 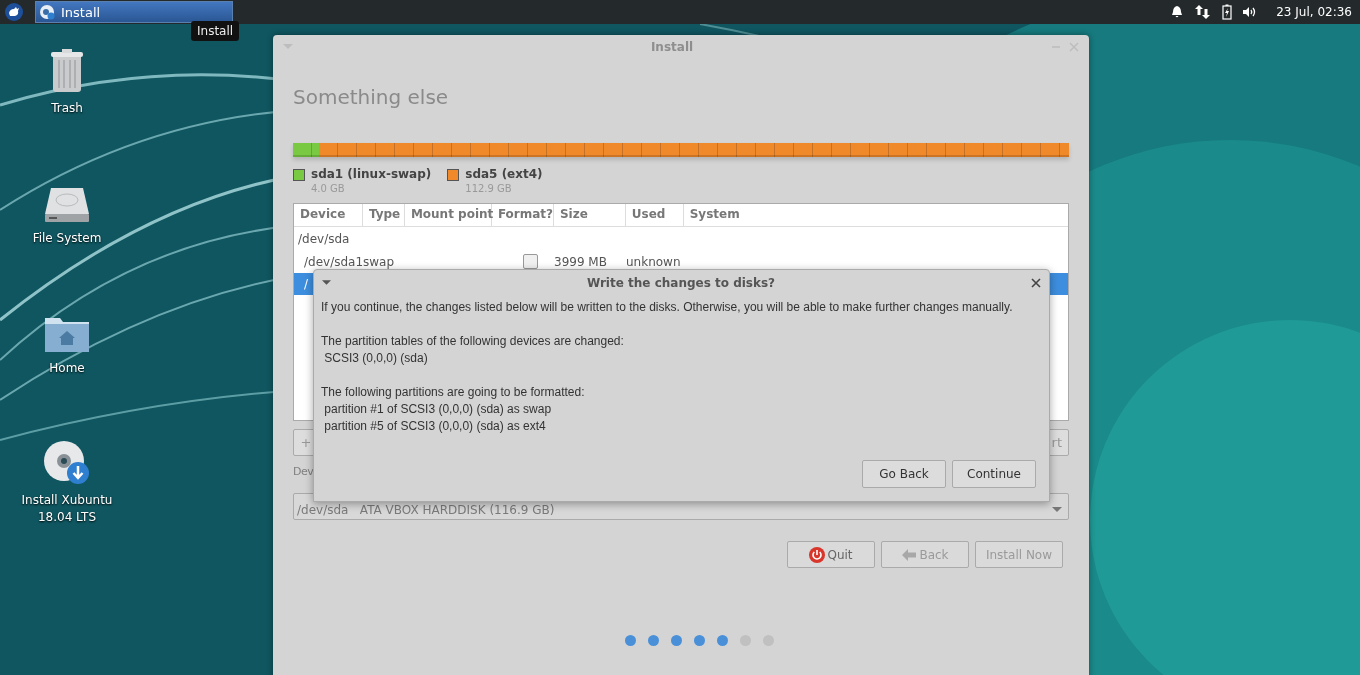 I want to click on table-cell: unknown, so click(x=653, y=261).